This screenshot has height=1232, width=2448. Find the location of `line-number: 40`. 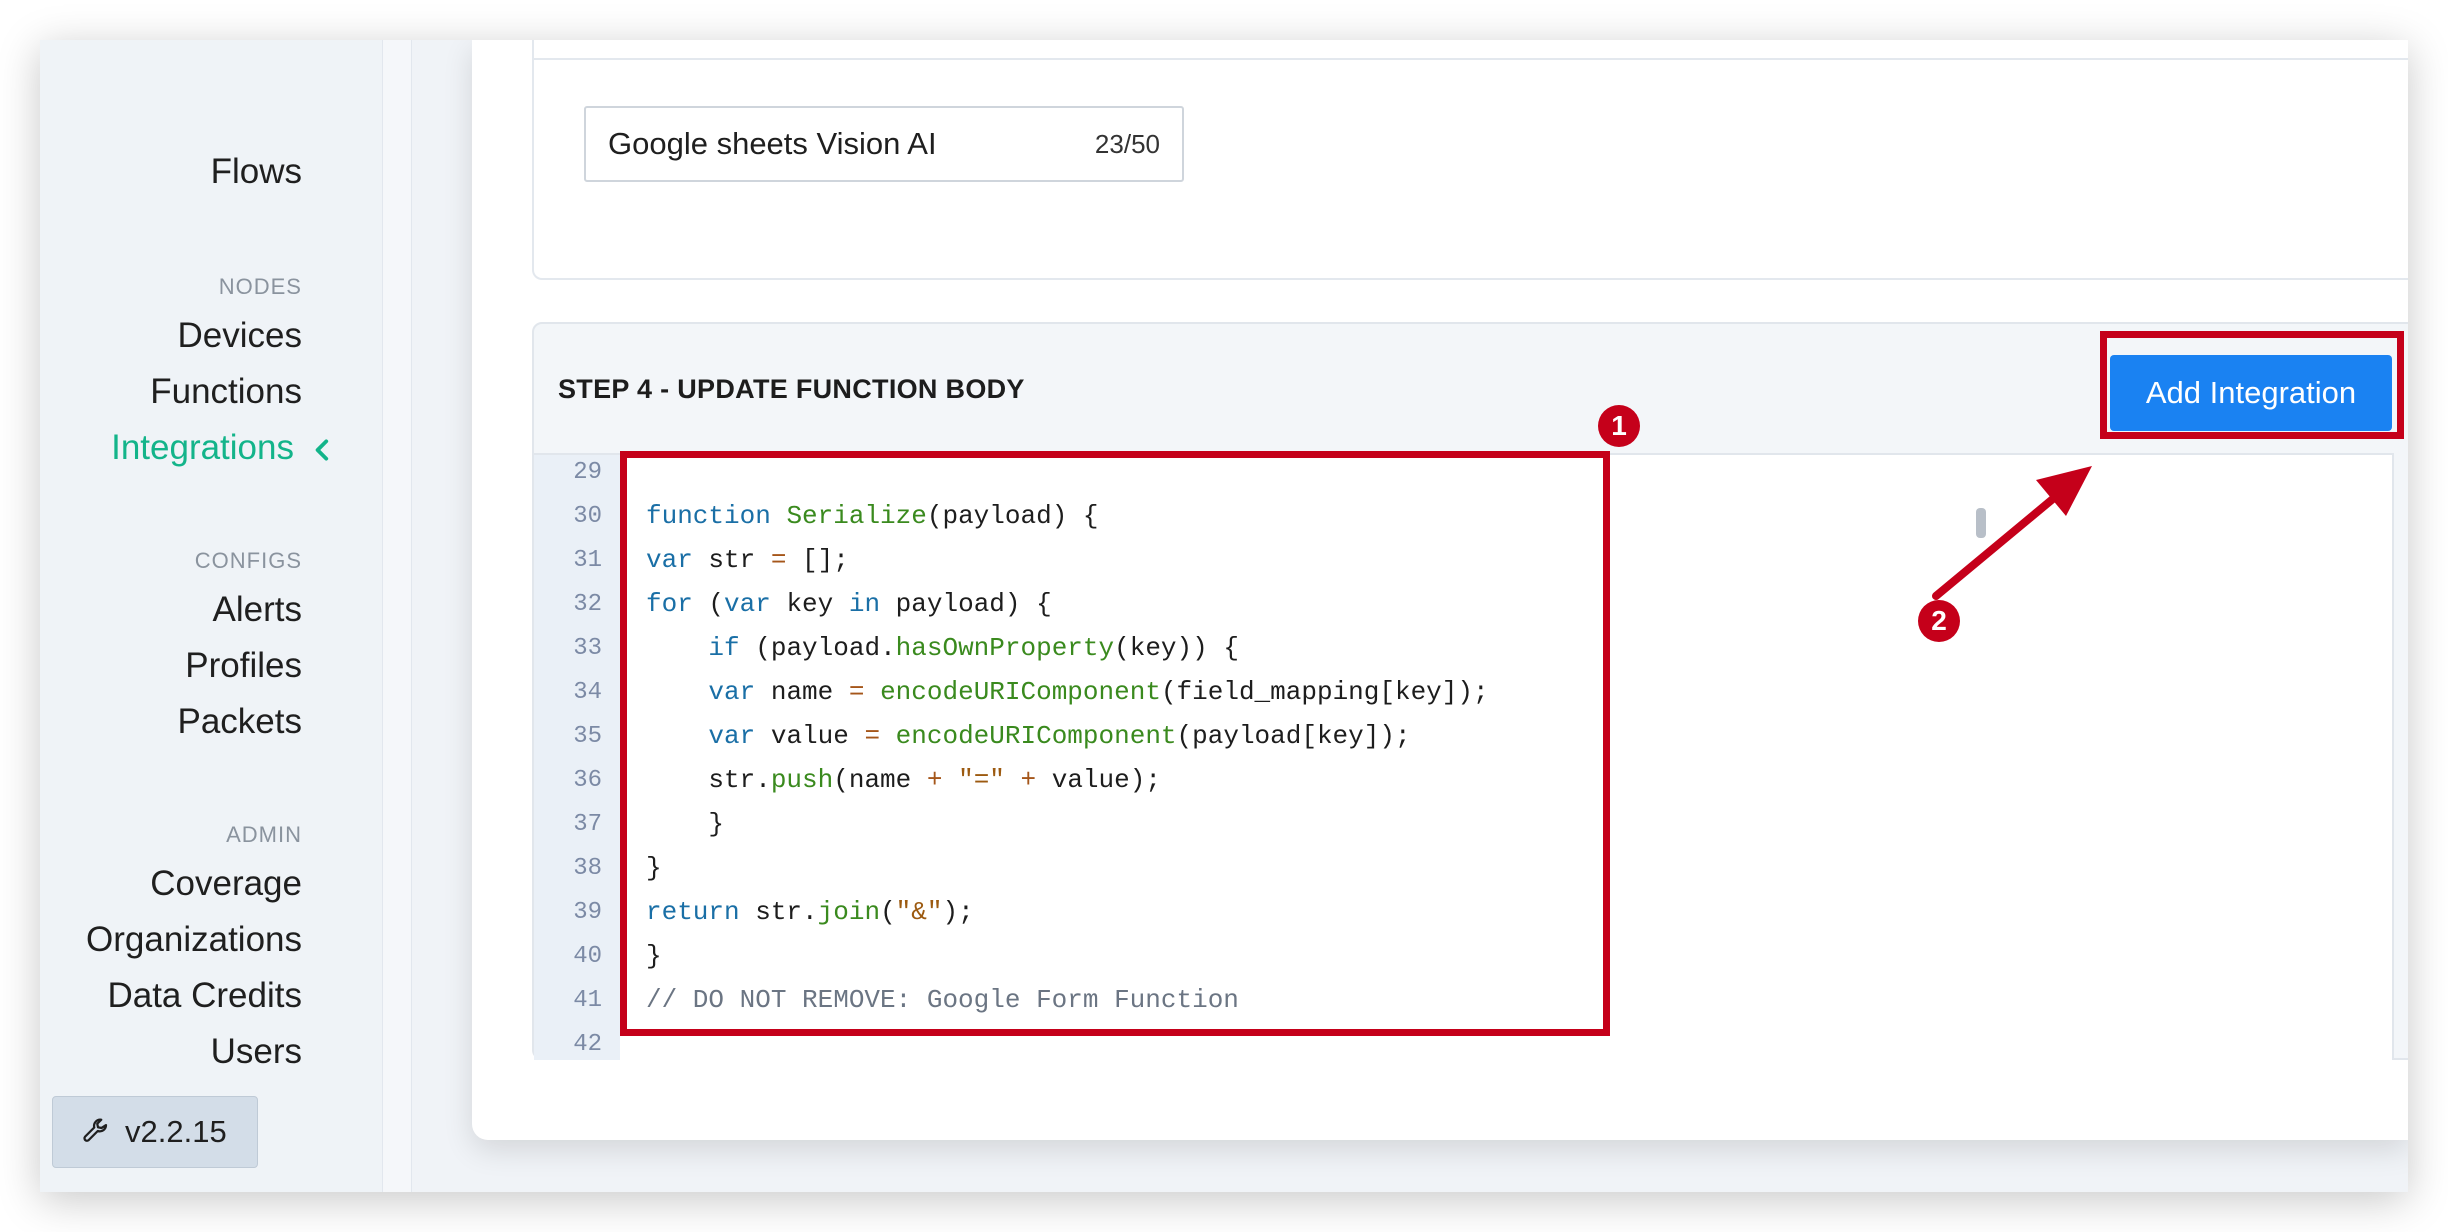

line-number: 40 is located at coordinates (587, 956).